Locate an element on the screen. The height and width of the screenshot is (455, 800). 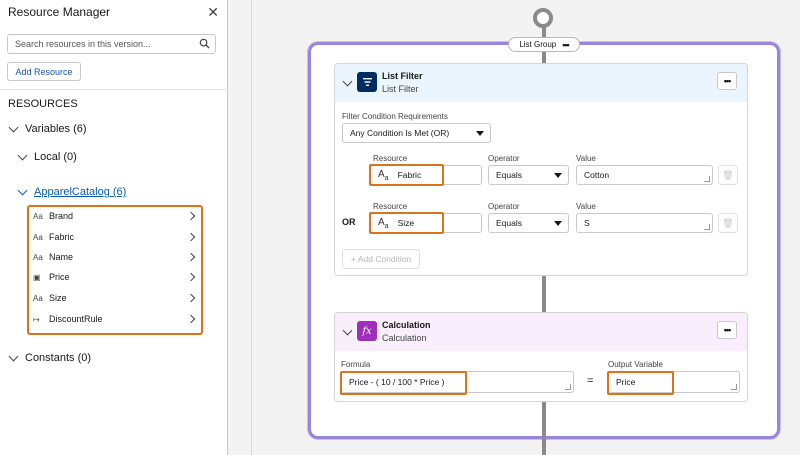
panel-header: Resource Manager ✕ is located at coordinates (113, 12).